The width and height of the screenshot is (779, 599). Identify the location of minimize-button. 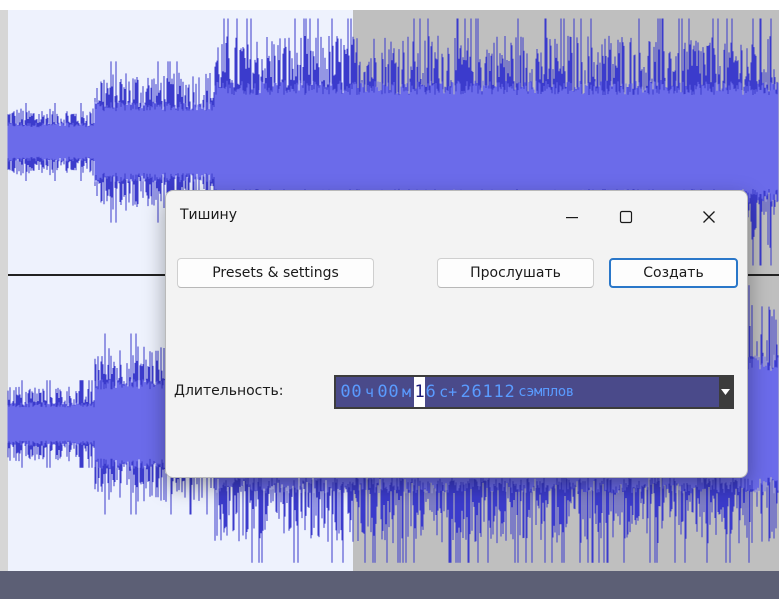
(572, 217).